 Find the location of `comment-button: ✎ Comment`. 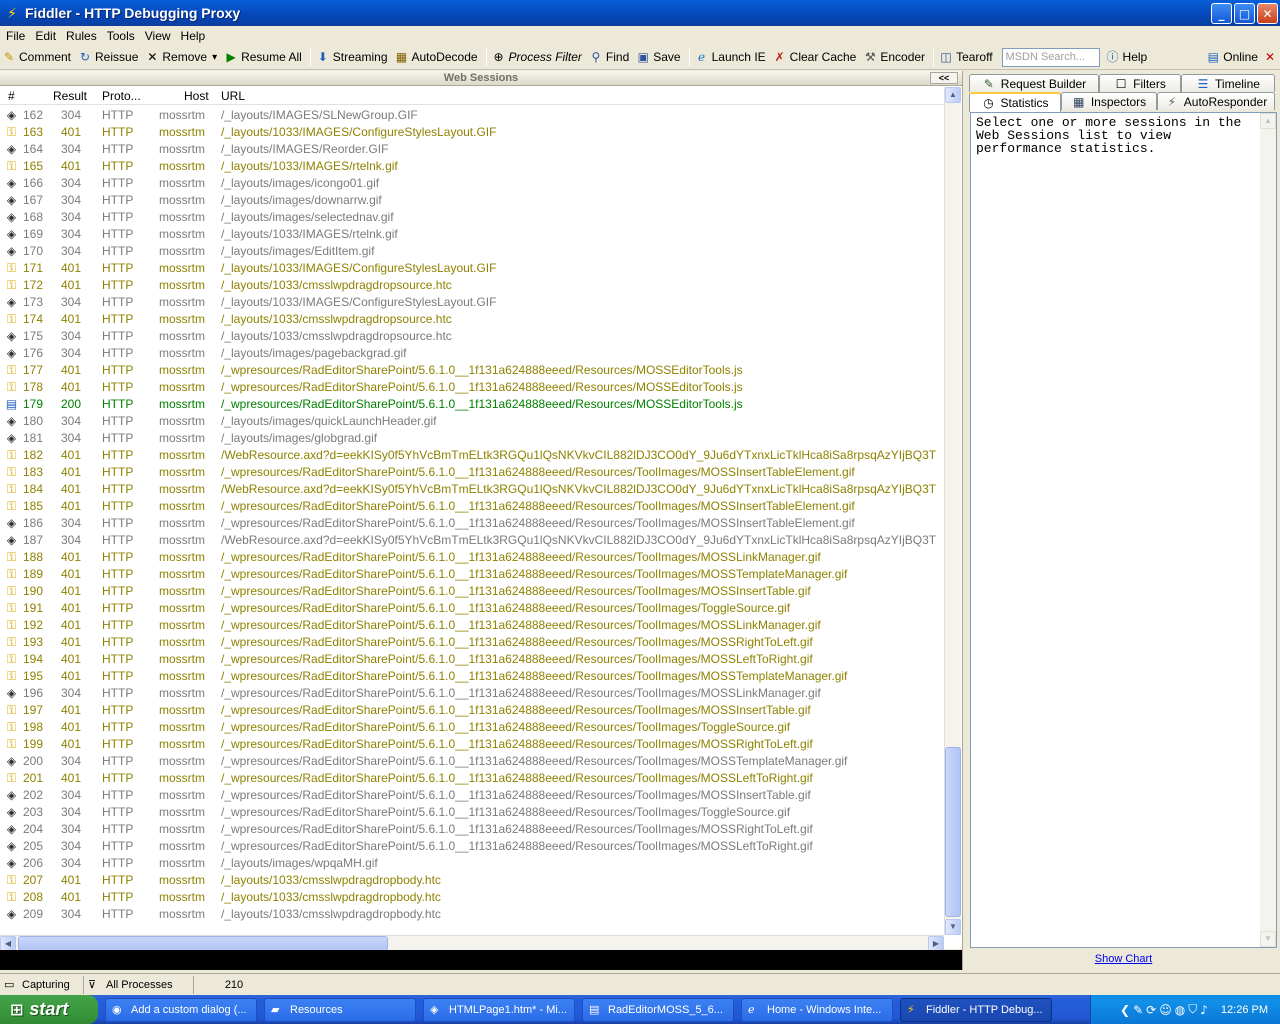

comment-button: ✎ Comment is located at coordinates (38, 57).